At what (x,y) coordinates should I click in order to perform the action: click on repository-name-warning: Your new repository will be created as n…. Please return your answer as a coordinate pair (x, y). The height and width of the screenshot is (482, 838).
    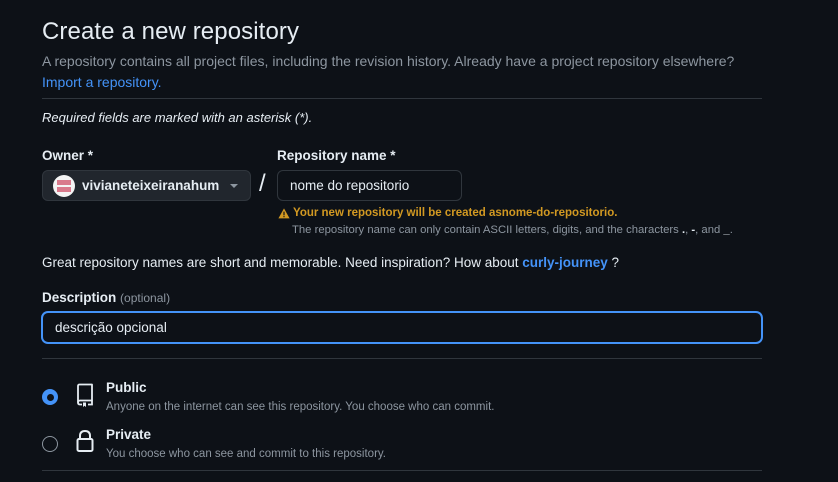
    Looking at the image, I should click on (447, 213).